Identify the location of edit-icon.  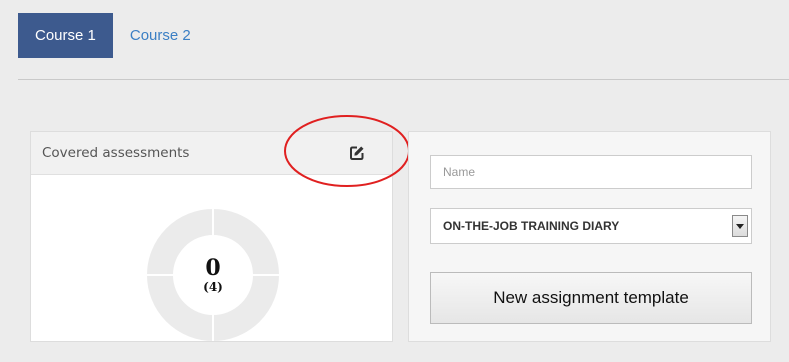
(357, 153).